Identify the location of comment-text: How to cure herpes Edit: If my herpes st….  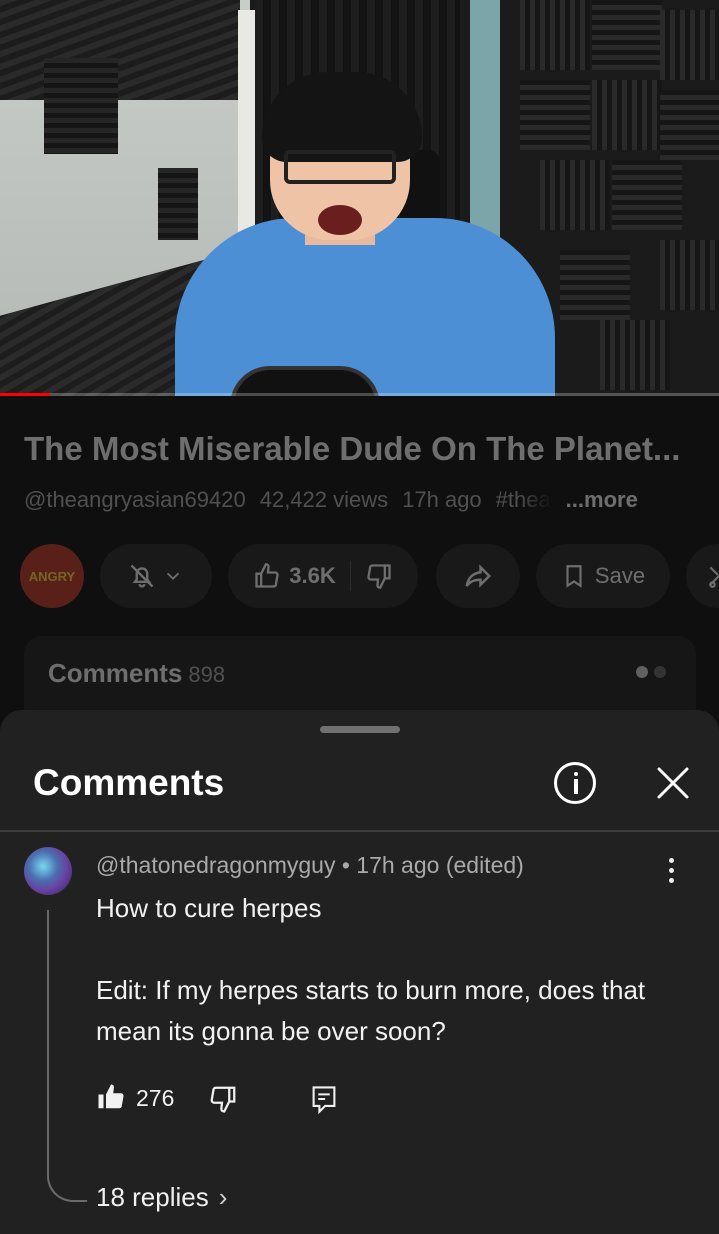
(391, 970).